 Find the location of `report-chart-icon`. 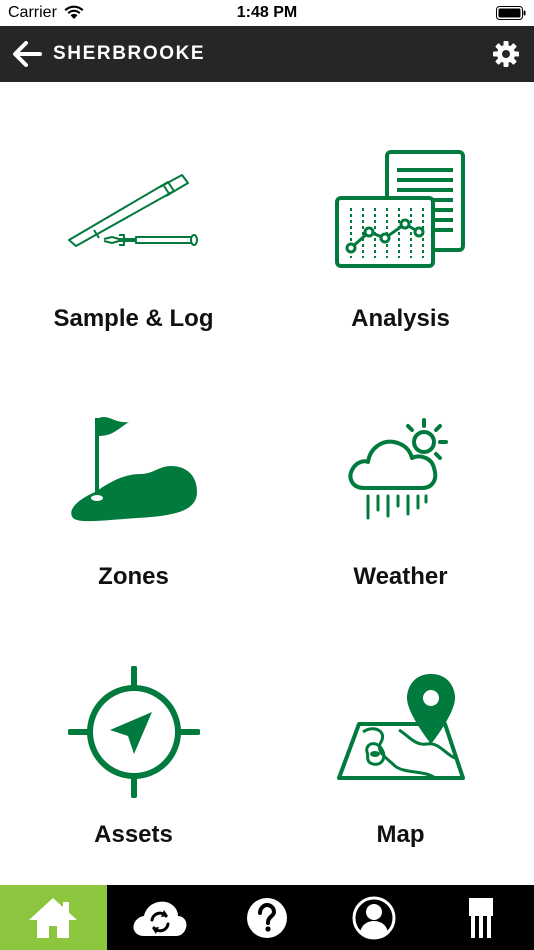

report-chart-icon is located at coordinates (400, 210).